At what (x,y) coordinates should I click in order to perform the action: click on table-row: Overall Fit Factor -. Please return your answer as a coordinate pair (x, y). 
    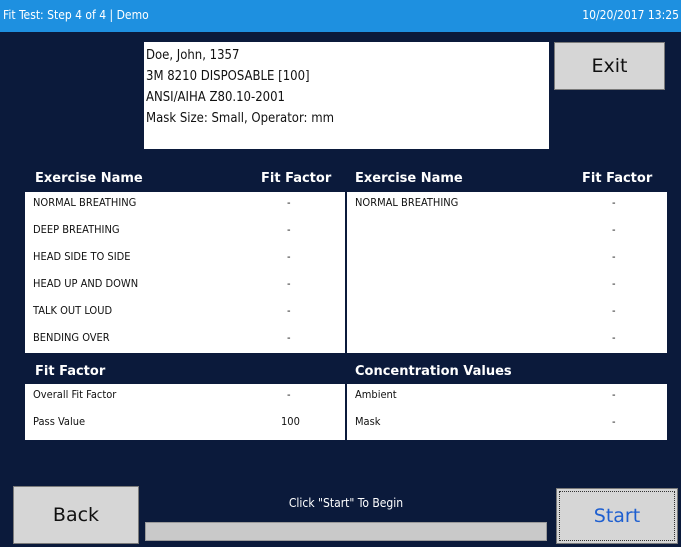
    Looking at the image, I should click on (185, 397).